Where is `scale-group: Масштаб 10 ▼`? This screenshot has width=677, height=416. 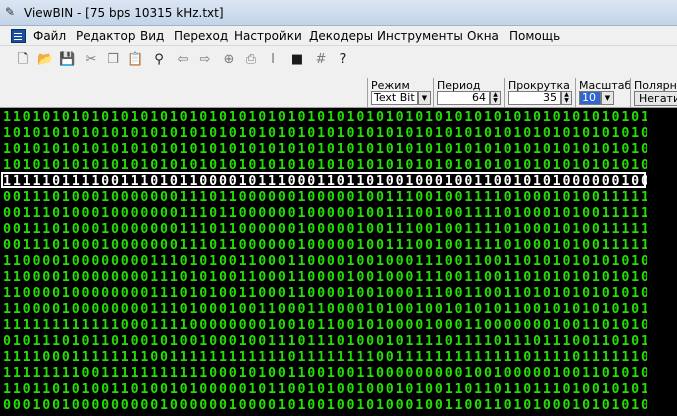 scale-group: Масштаб 10 ▼ is located at coordinates (603, 92).